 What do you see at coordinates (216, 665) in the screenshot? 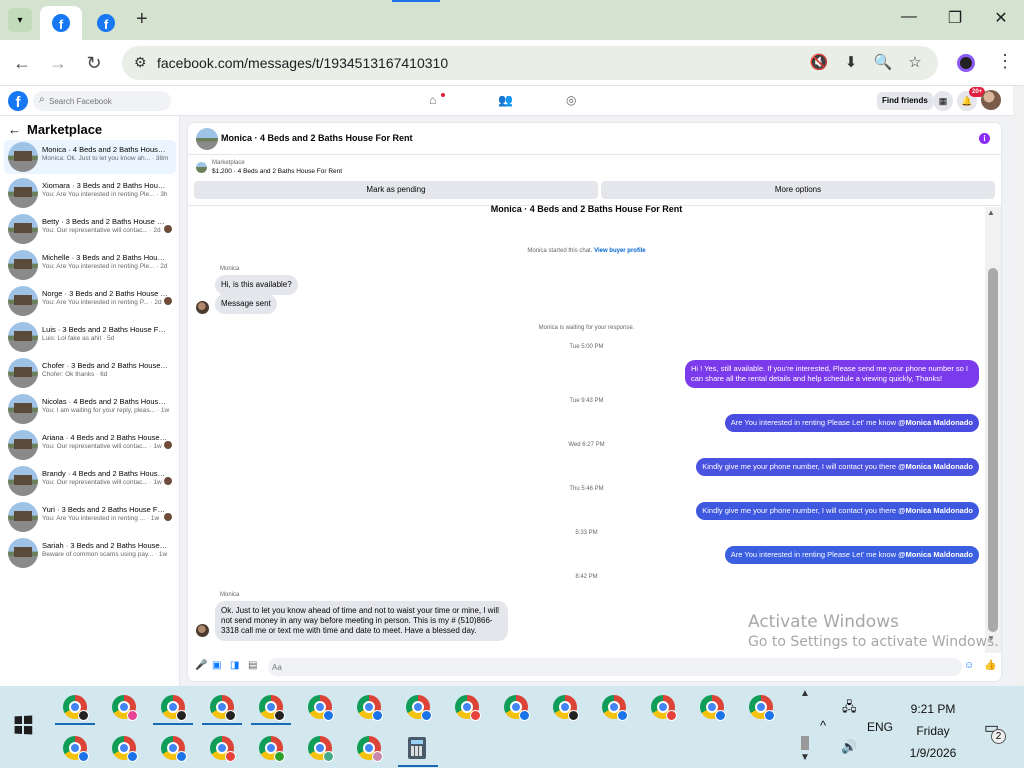
I see `photo-icon: ▣` at bounding box center [216, 665].